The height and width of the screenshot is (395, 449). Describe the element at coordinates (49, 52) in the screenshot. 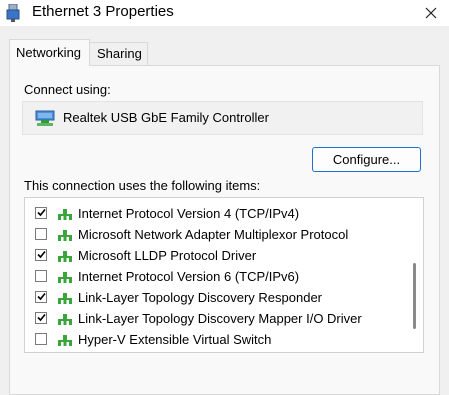

I see `tab-networking: Networking` at that location.